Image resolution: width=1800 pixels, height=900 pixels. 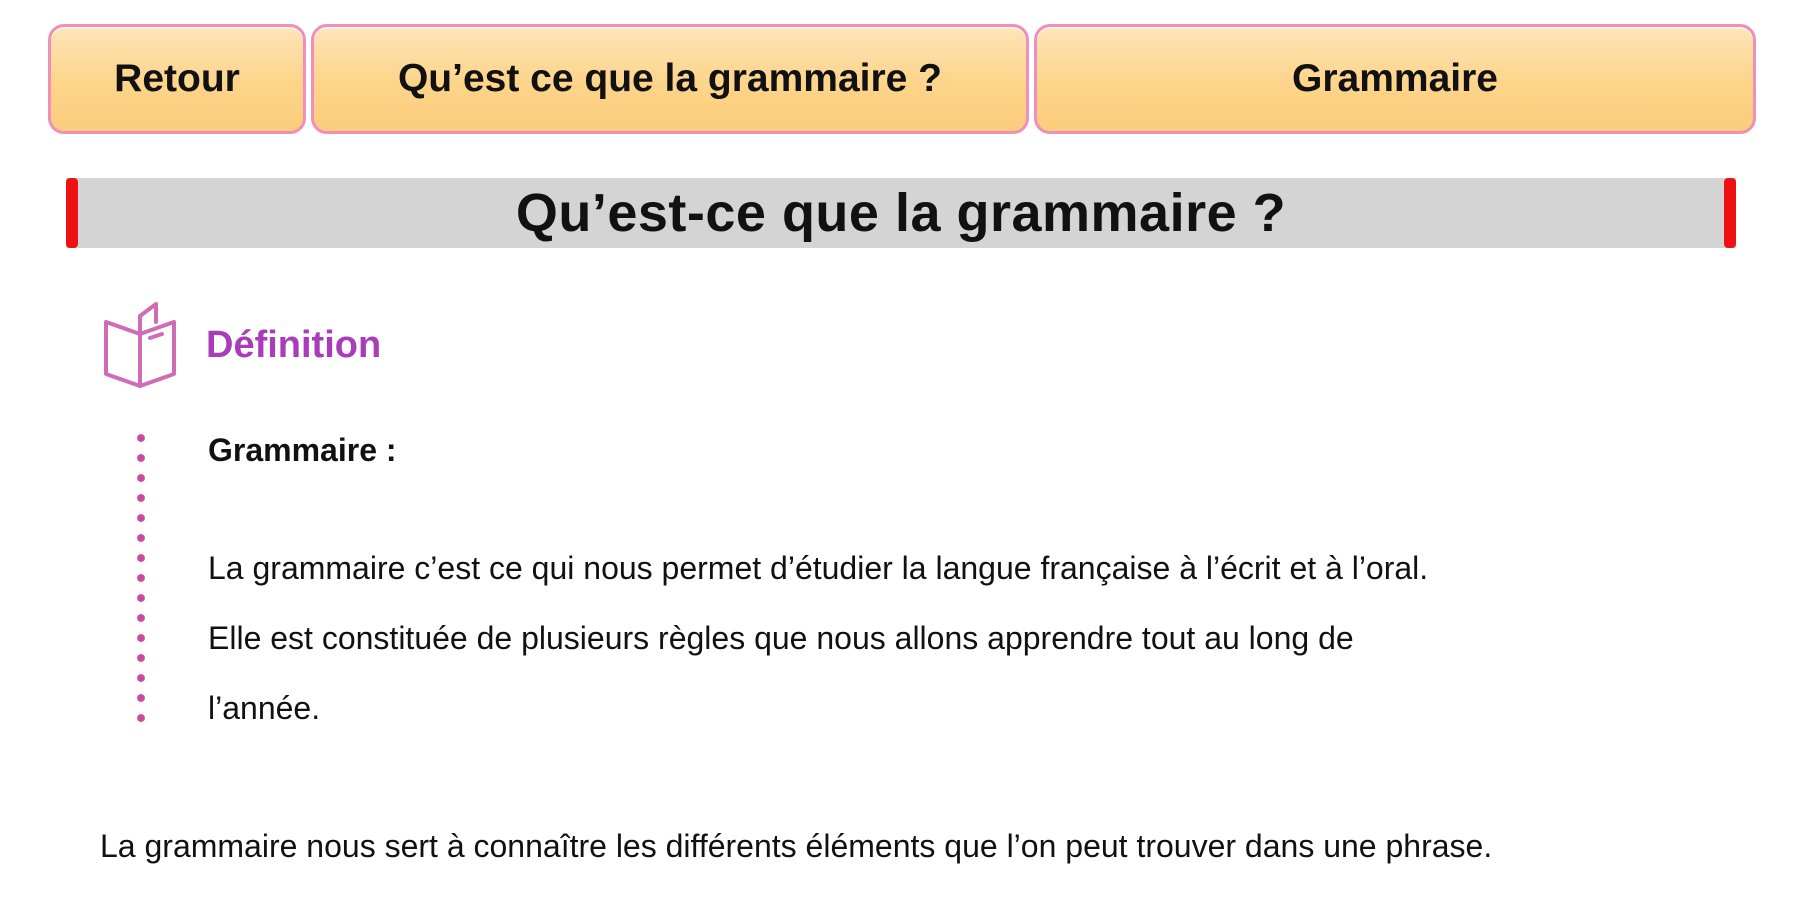 I want to click on definition-line: l’année., so click(x=264, y=708).